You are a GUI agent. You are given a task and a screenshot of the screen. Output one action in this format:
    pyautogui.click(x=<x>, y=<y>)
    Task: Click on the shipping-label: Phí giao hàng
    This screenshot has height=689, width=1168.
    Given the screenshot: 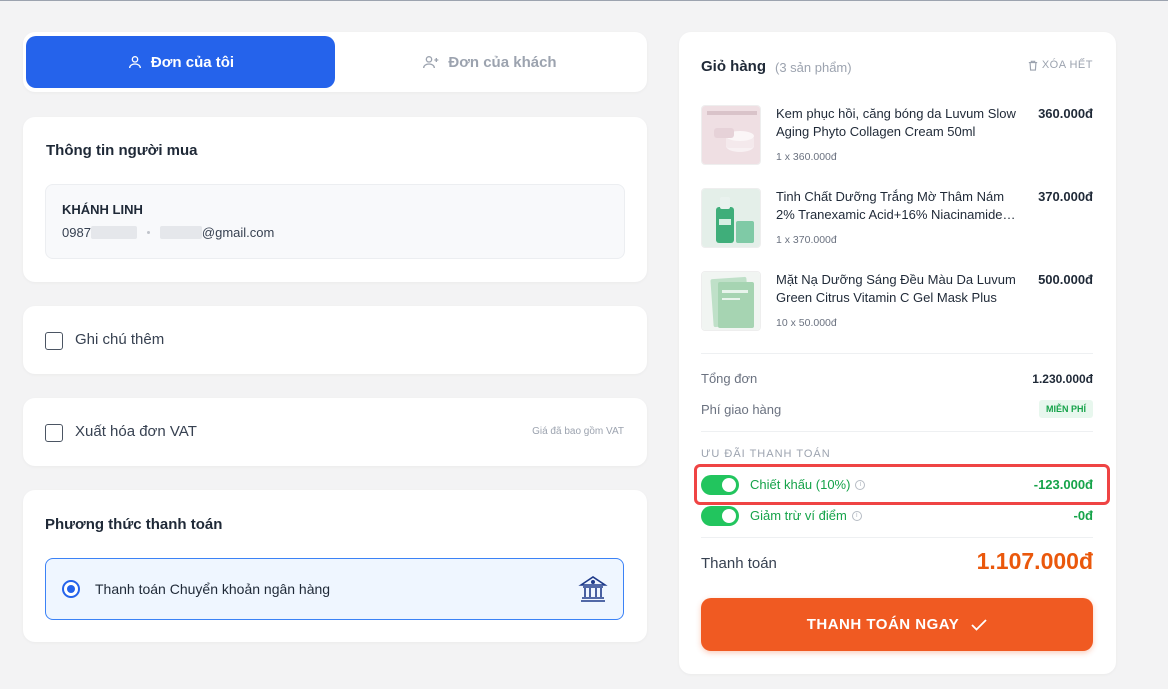 What is the action you would take?
    pyautogui.click(x=741, y=409)
    